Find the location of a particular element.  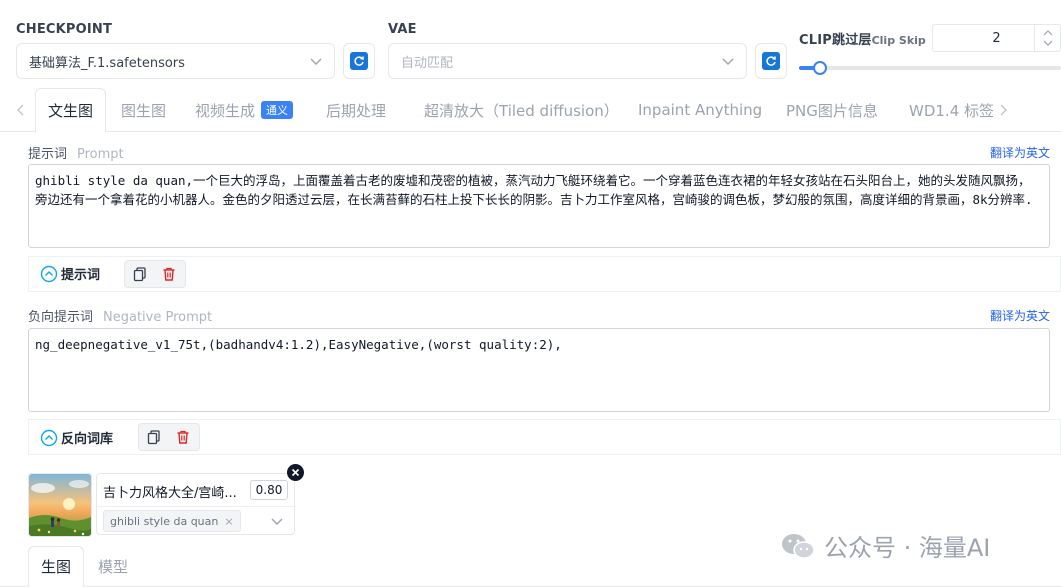

tab-inpaint-anything: Inpaint Anything is located at coordinates (700, 110).